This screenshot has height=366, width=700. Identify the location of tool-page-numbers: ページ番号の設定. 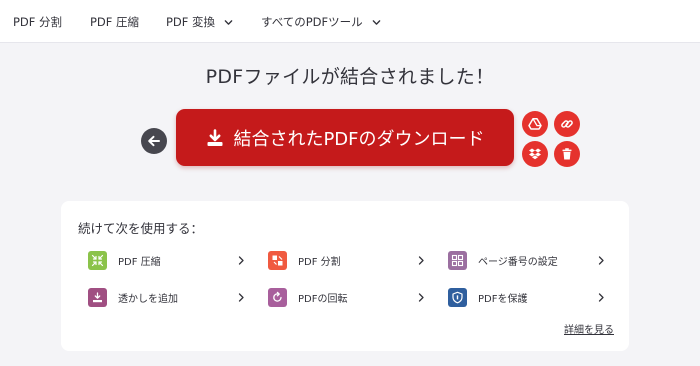
(528, 260).